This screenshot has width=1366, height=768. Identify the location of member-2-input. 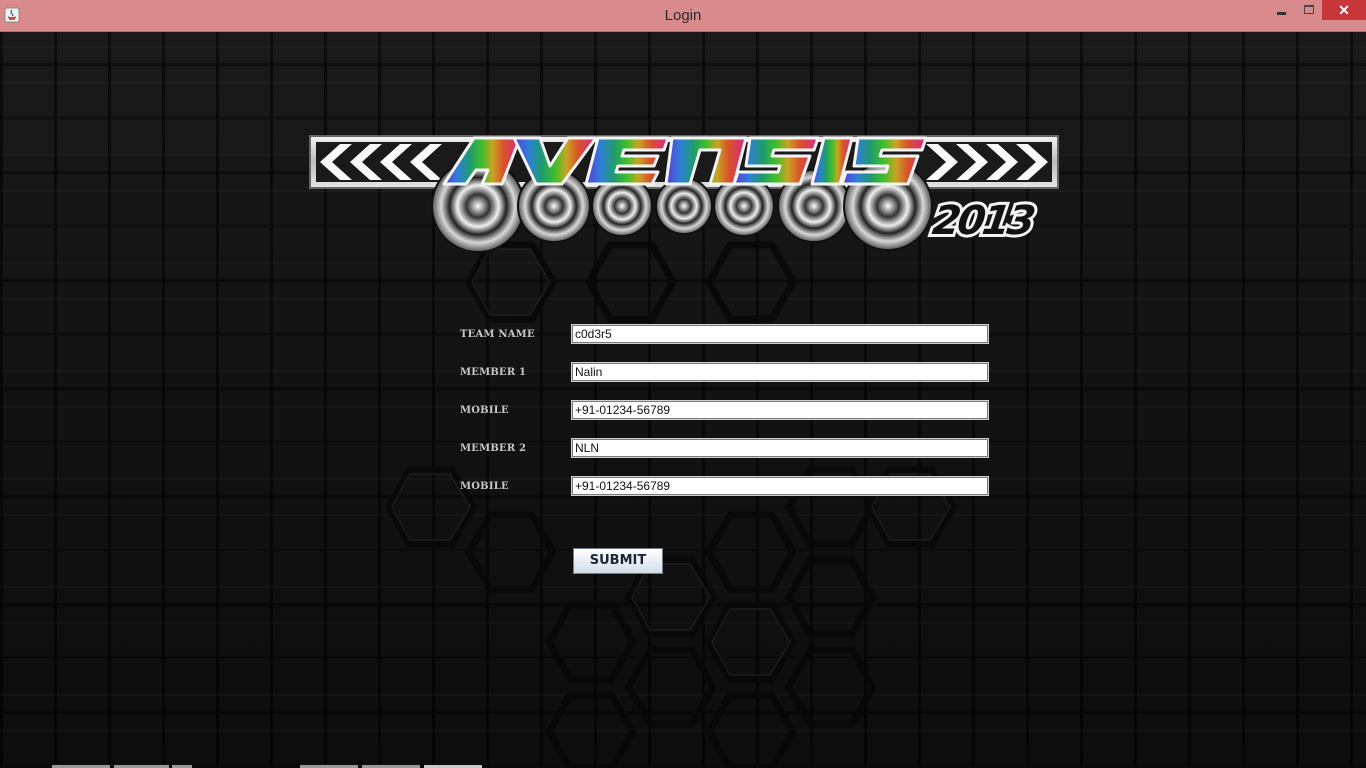
(780, 448).